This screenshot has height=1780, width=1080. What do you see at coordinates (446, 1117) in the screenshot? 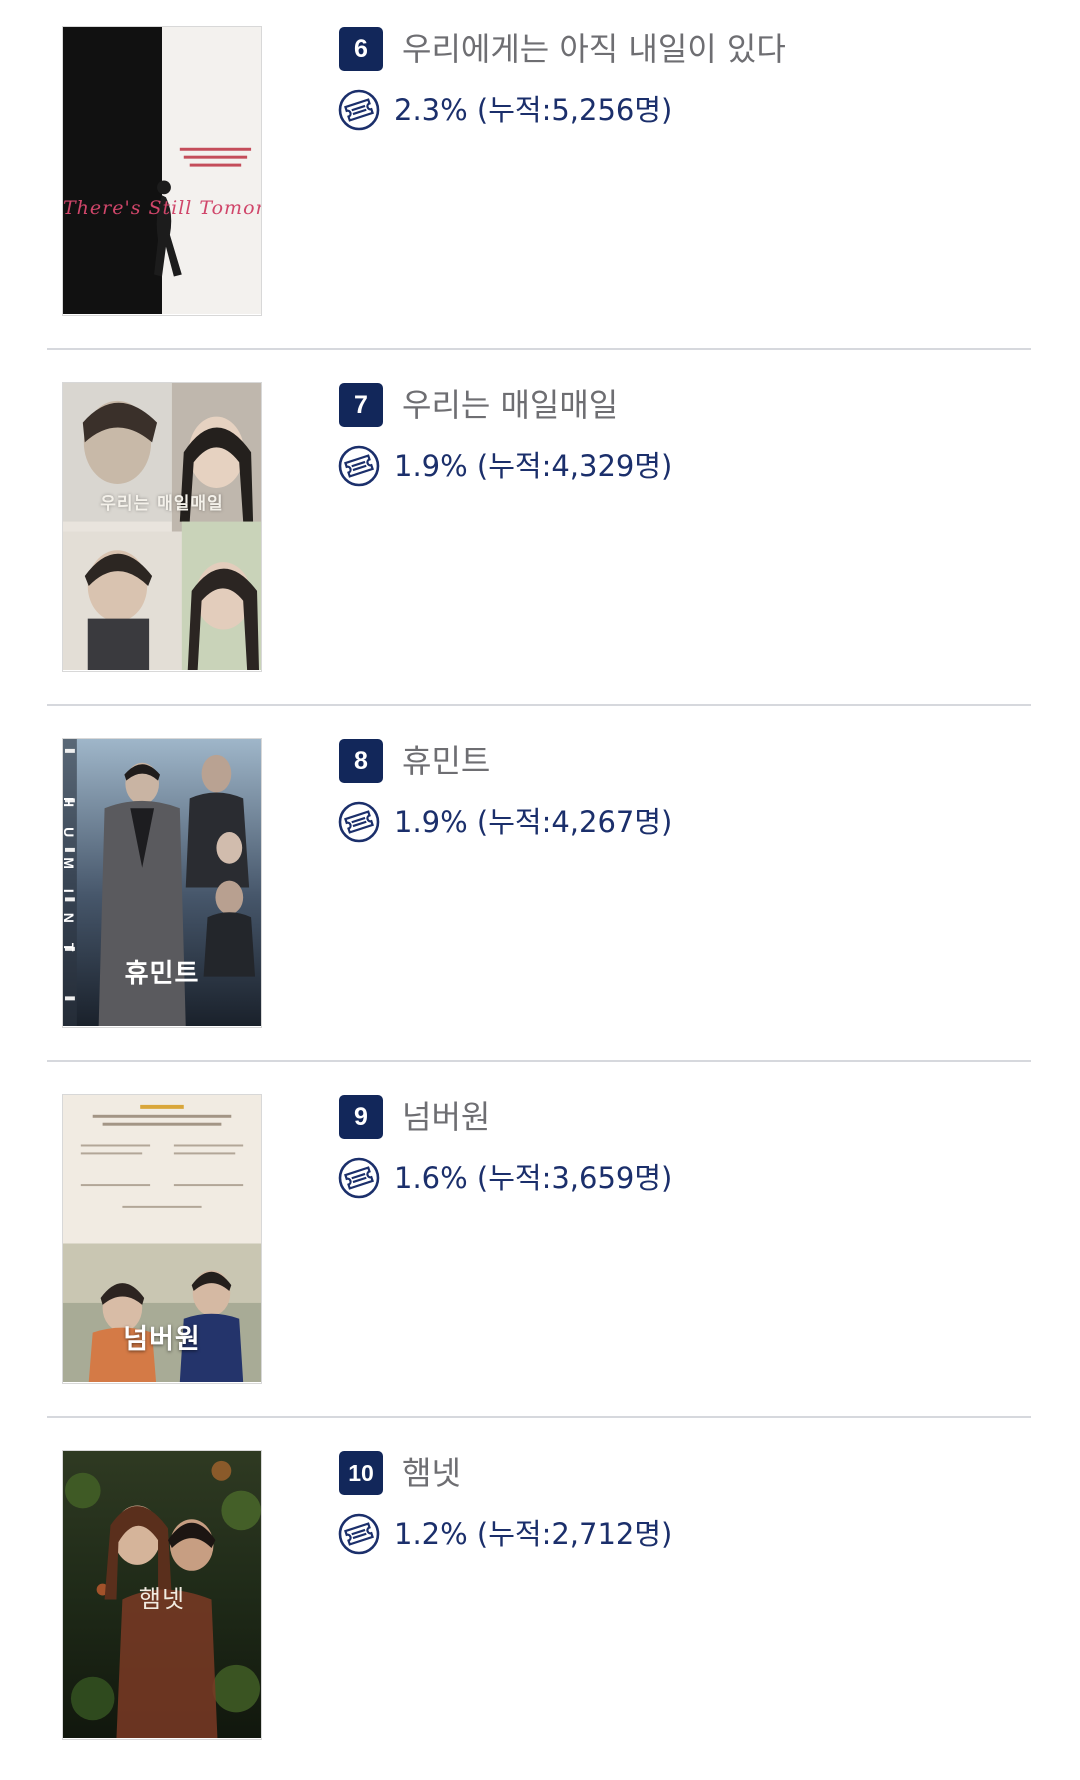
I see `movie-title: 넘버원` at bounding box center [446, 1117].